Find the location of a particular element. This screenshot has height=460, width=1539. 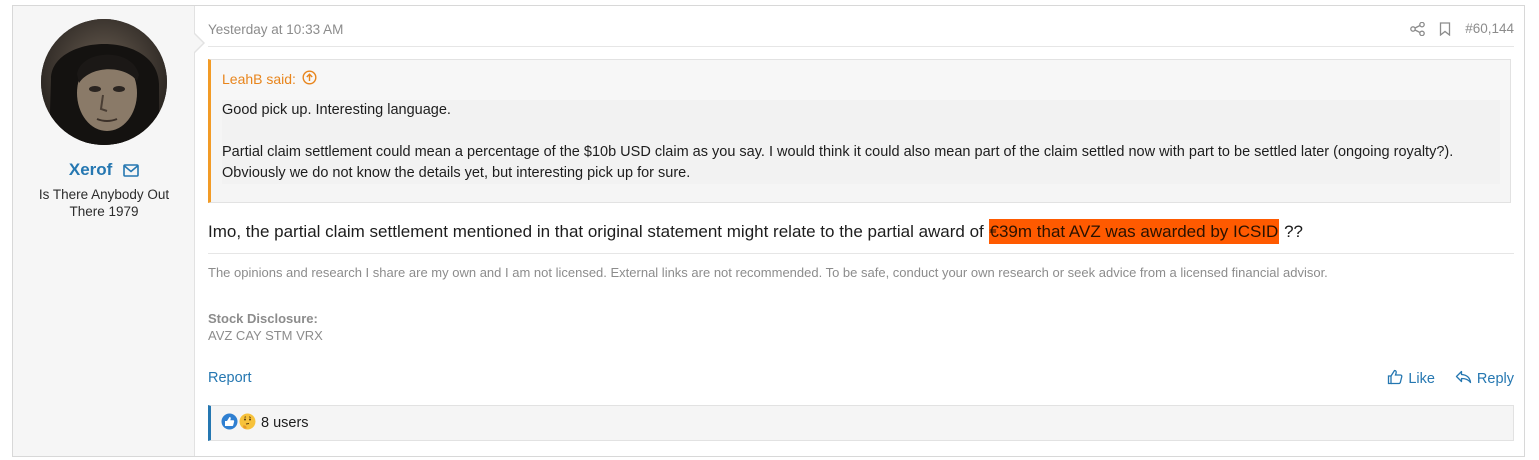

reply-label: Reply is located at coordinates (1495, 379).